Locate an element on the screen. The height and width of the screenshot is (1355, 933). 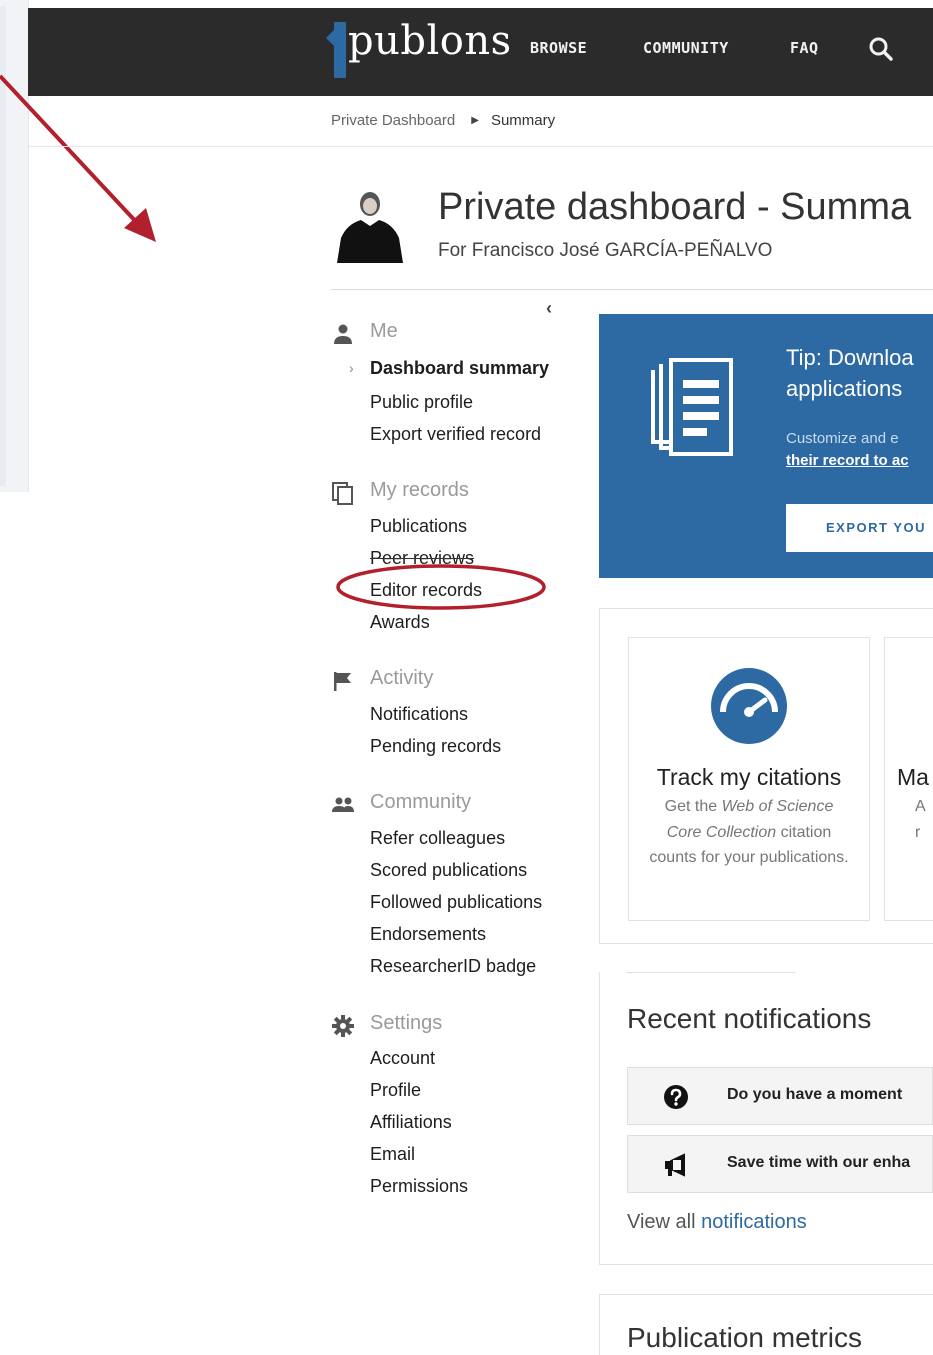
sidebar-item-account: Account is located at coordinates (402, 1058).